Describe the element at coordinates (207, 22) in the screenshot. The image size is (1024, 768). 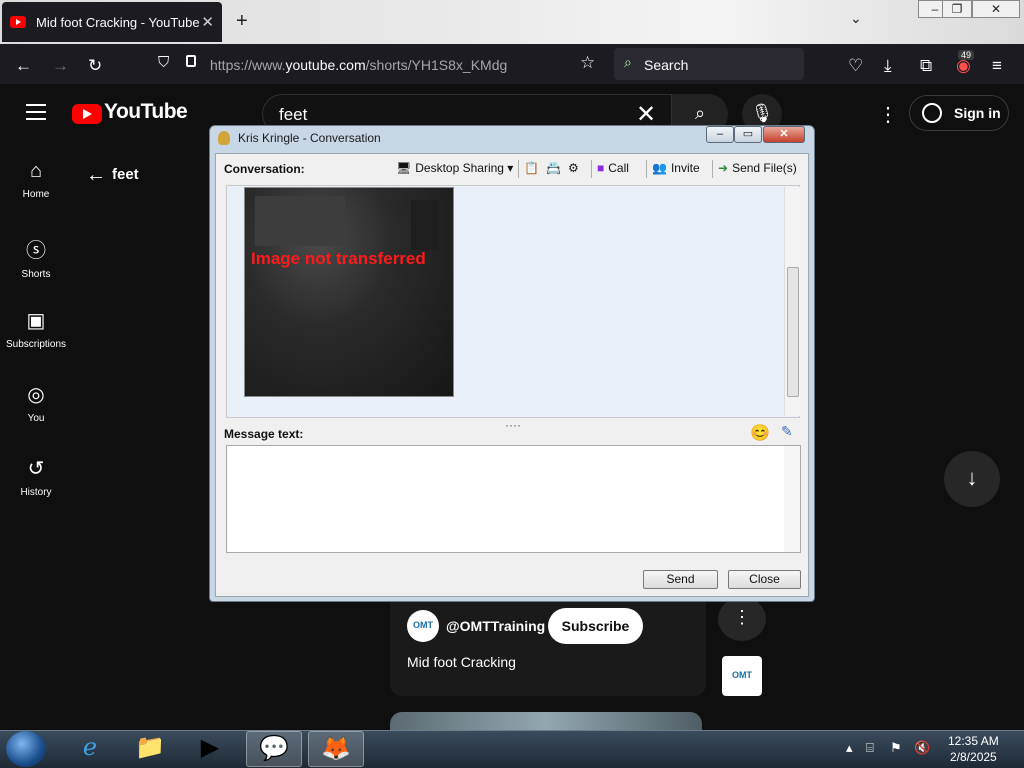
I see `tab-close-icon: ✕` at that location.